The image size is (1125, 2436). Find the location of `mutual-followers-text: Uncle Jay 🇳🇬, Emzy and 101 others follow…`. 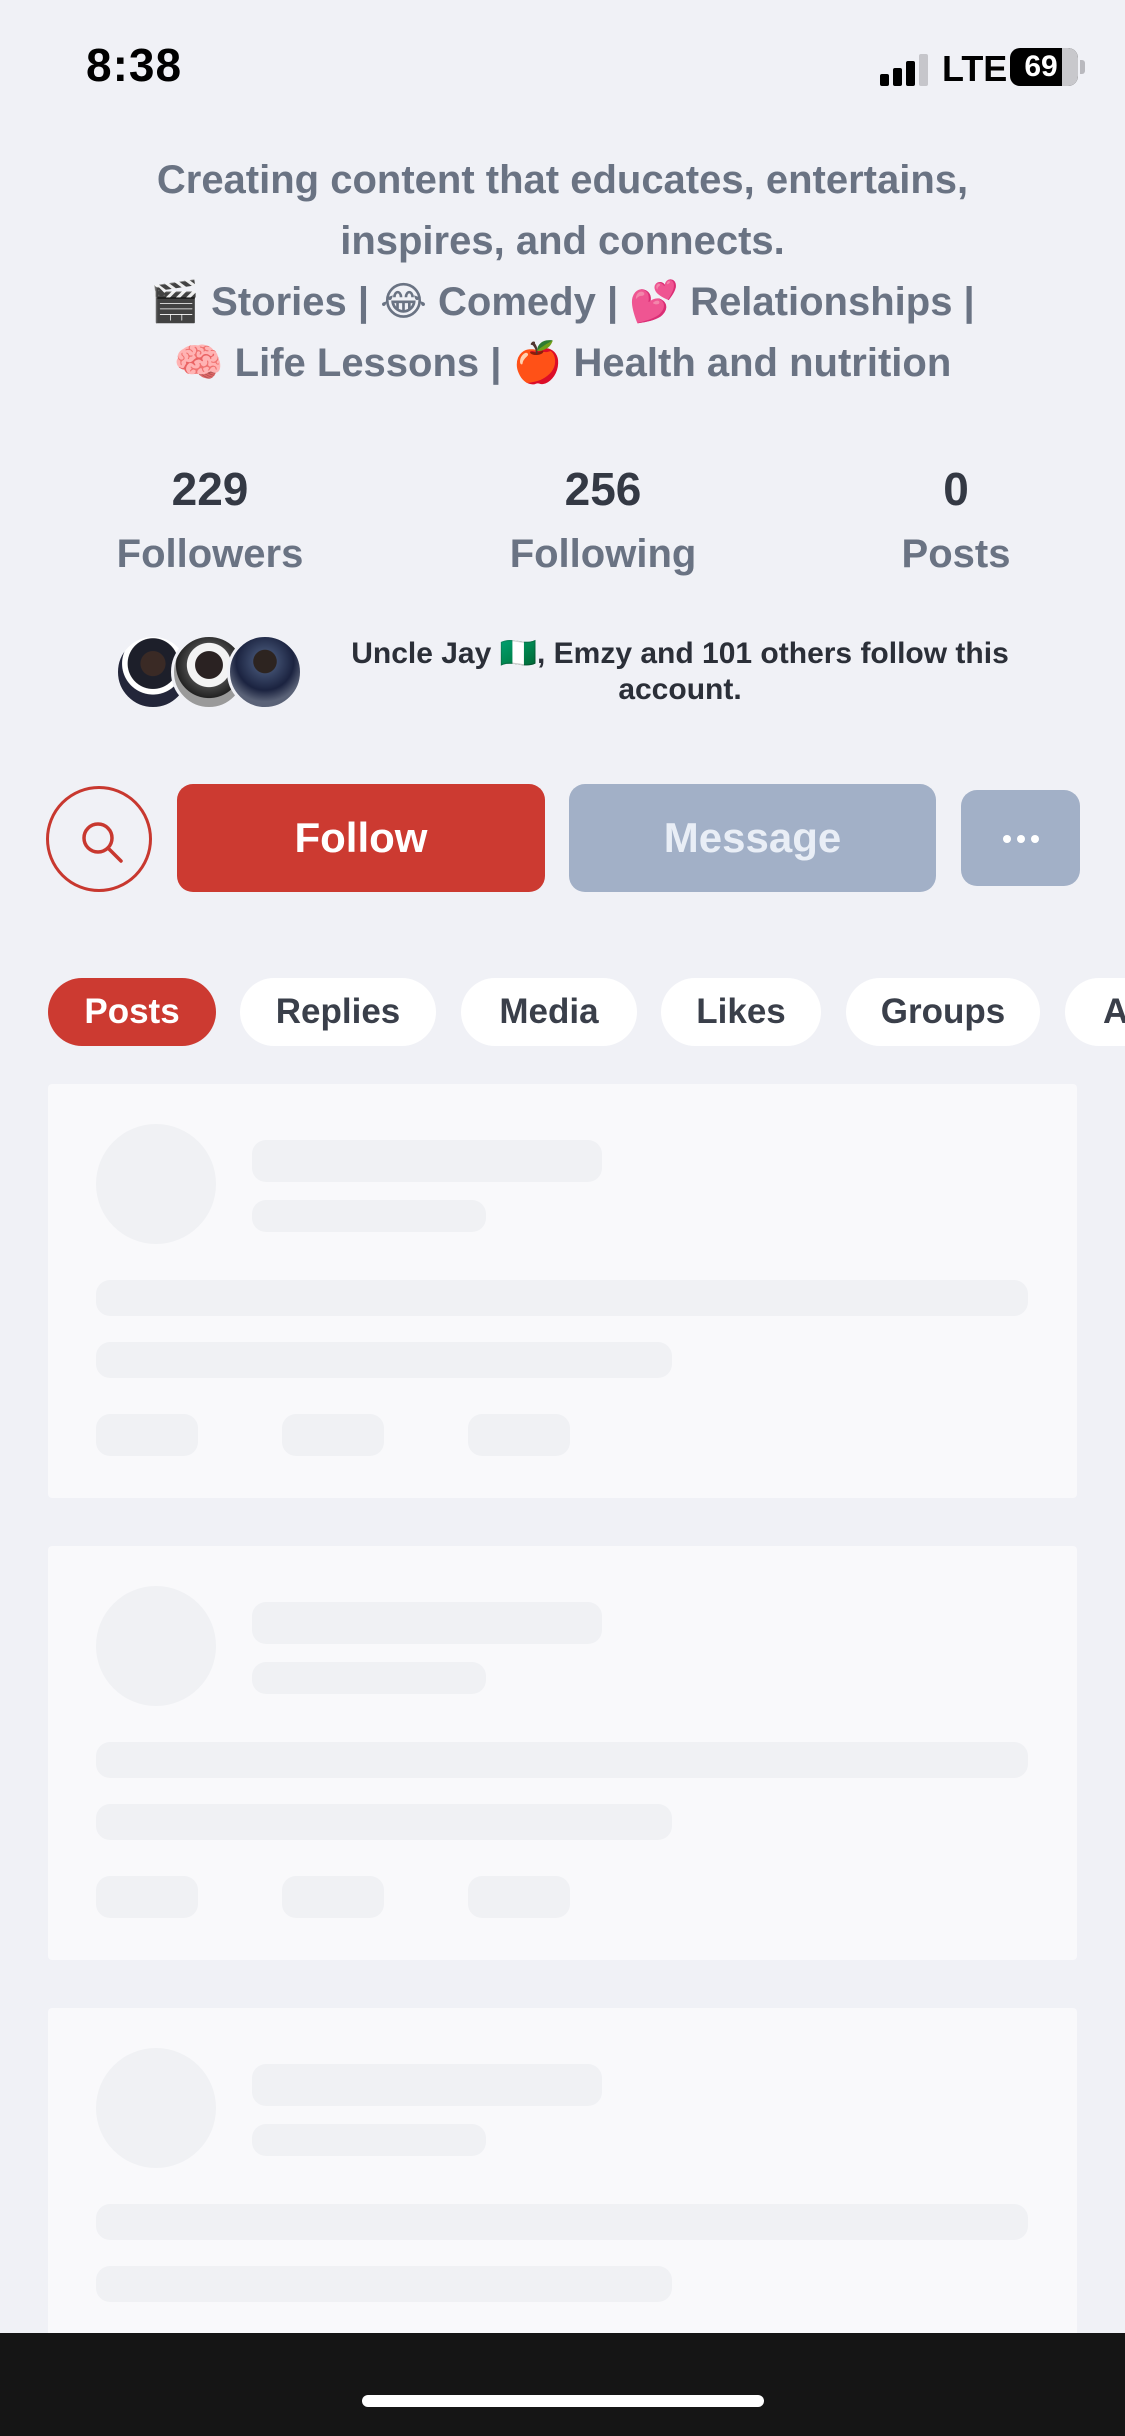

mutual-followers-text: Uncle Jay 🇳🇬, Emzy and 101 others follow… is located at coordinates (680, 672).